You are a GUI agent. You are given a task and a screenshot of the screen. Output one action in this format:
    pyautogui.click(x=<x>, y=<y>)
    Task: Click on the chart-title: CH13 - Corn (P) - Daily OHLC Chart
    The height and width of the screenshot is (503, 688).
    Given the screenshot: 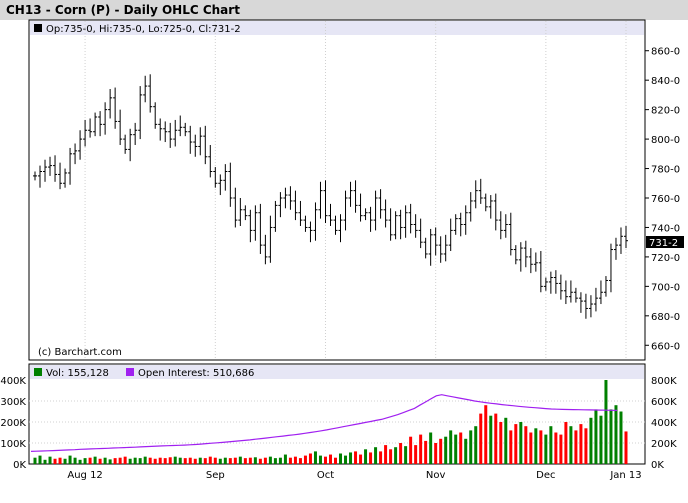 What is the action you would take?
    pyautogui.click(x=123, y=10)
    